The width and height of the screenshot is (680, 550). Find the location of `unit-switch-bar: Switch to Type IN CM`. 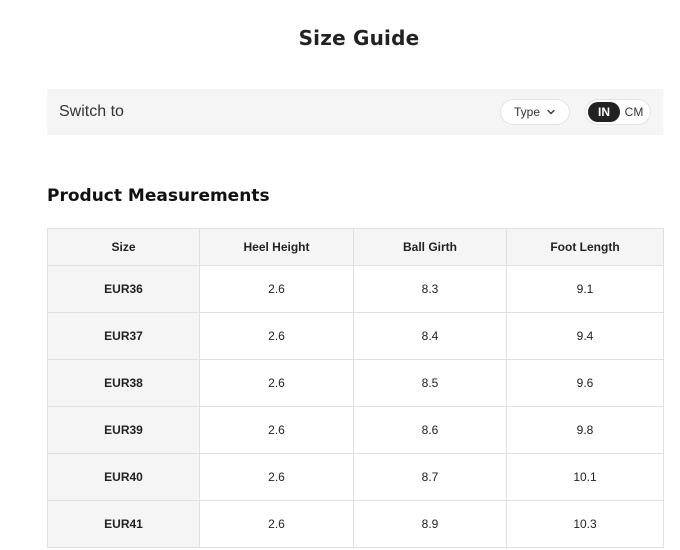

unit-switch-bar: Switch to Type IN CM is located at coordinates (355, 112).